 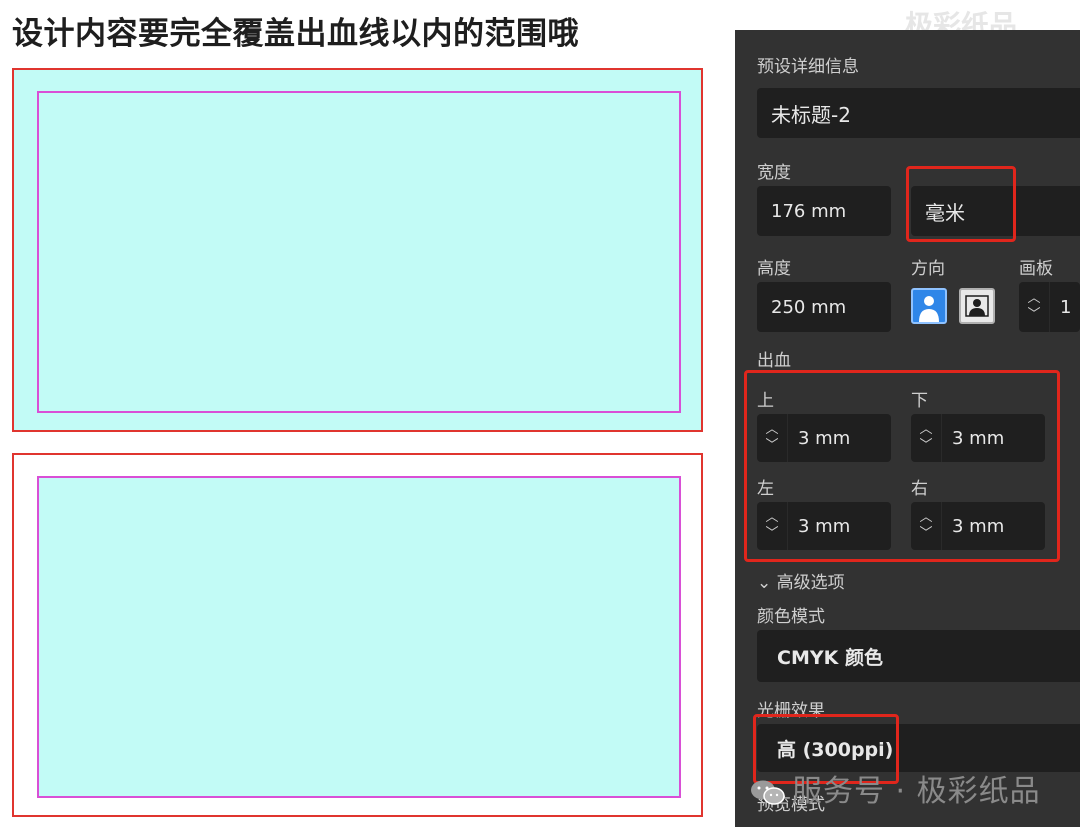 What do you see at coordinates (928, 269) in the screenshot?
I see `orientation-label: 方向` at bounding box center [928, 269].